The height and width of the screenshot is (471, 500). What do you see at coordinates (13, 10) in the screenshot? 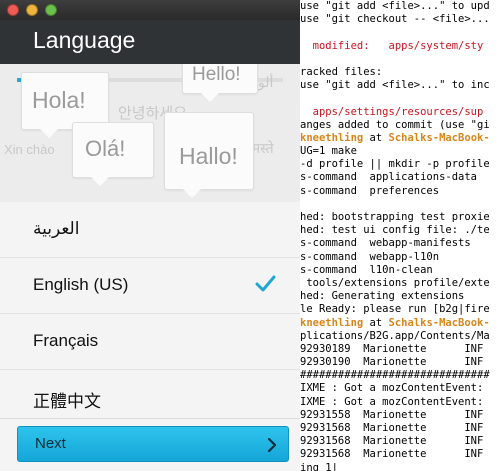
I see `close-window-button` at bounding box center [13, 10].